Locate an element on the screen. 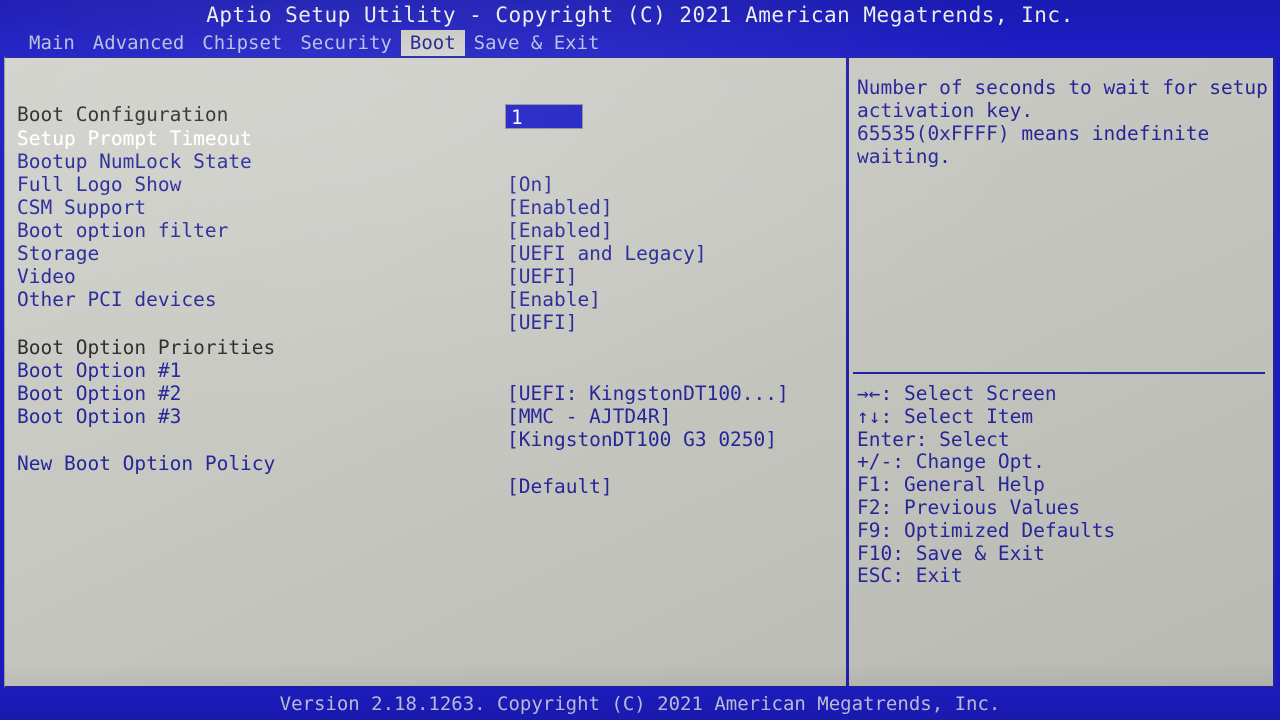 Image resolution: width=1280 pixels, height=720 pixels. setting-row-storage: Storage [UEFI] is located at coordinates (425, 253).